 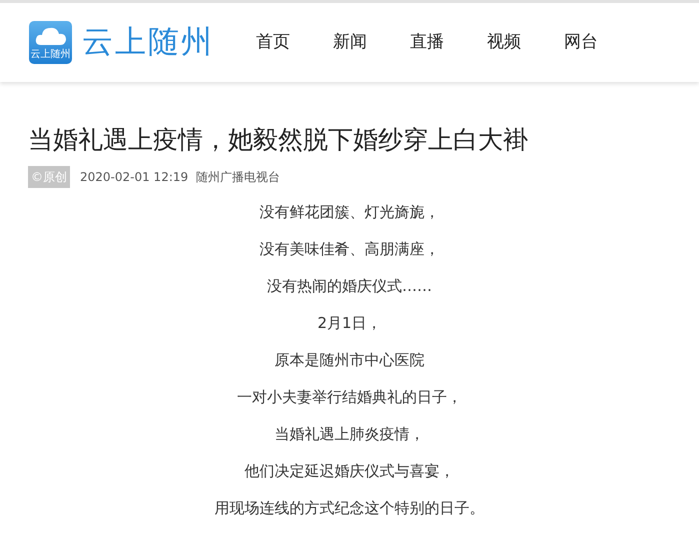 What do you see at coordinates (581, 43) in the screenshot?
I see `nav-link: 网台` at bounding box center [581, 43].